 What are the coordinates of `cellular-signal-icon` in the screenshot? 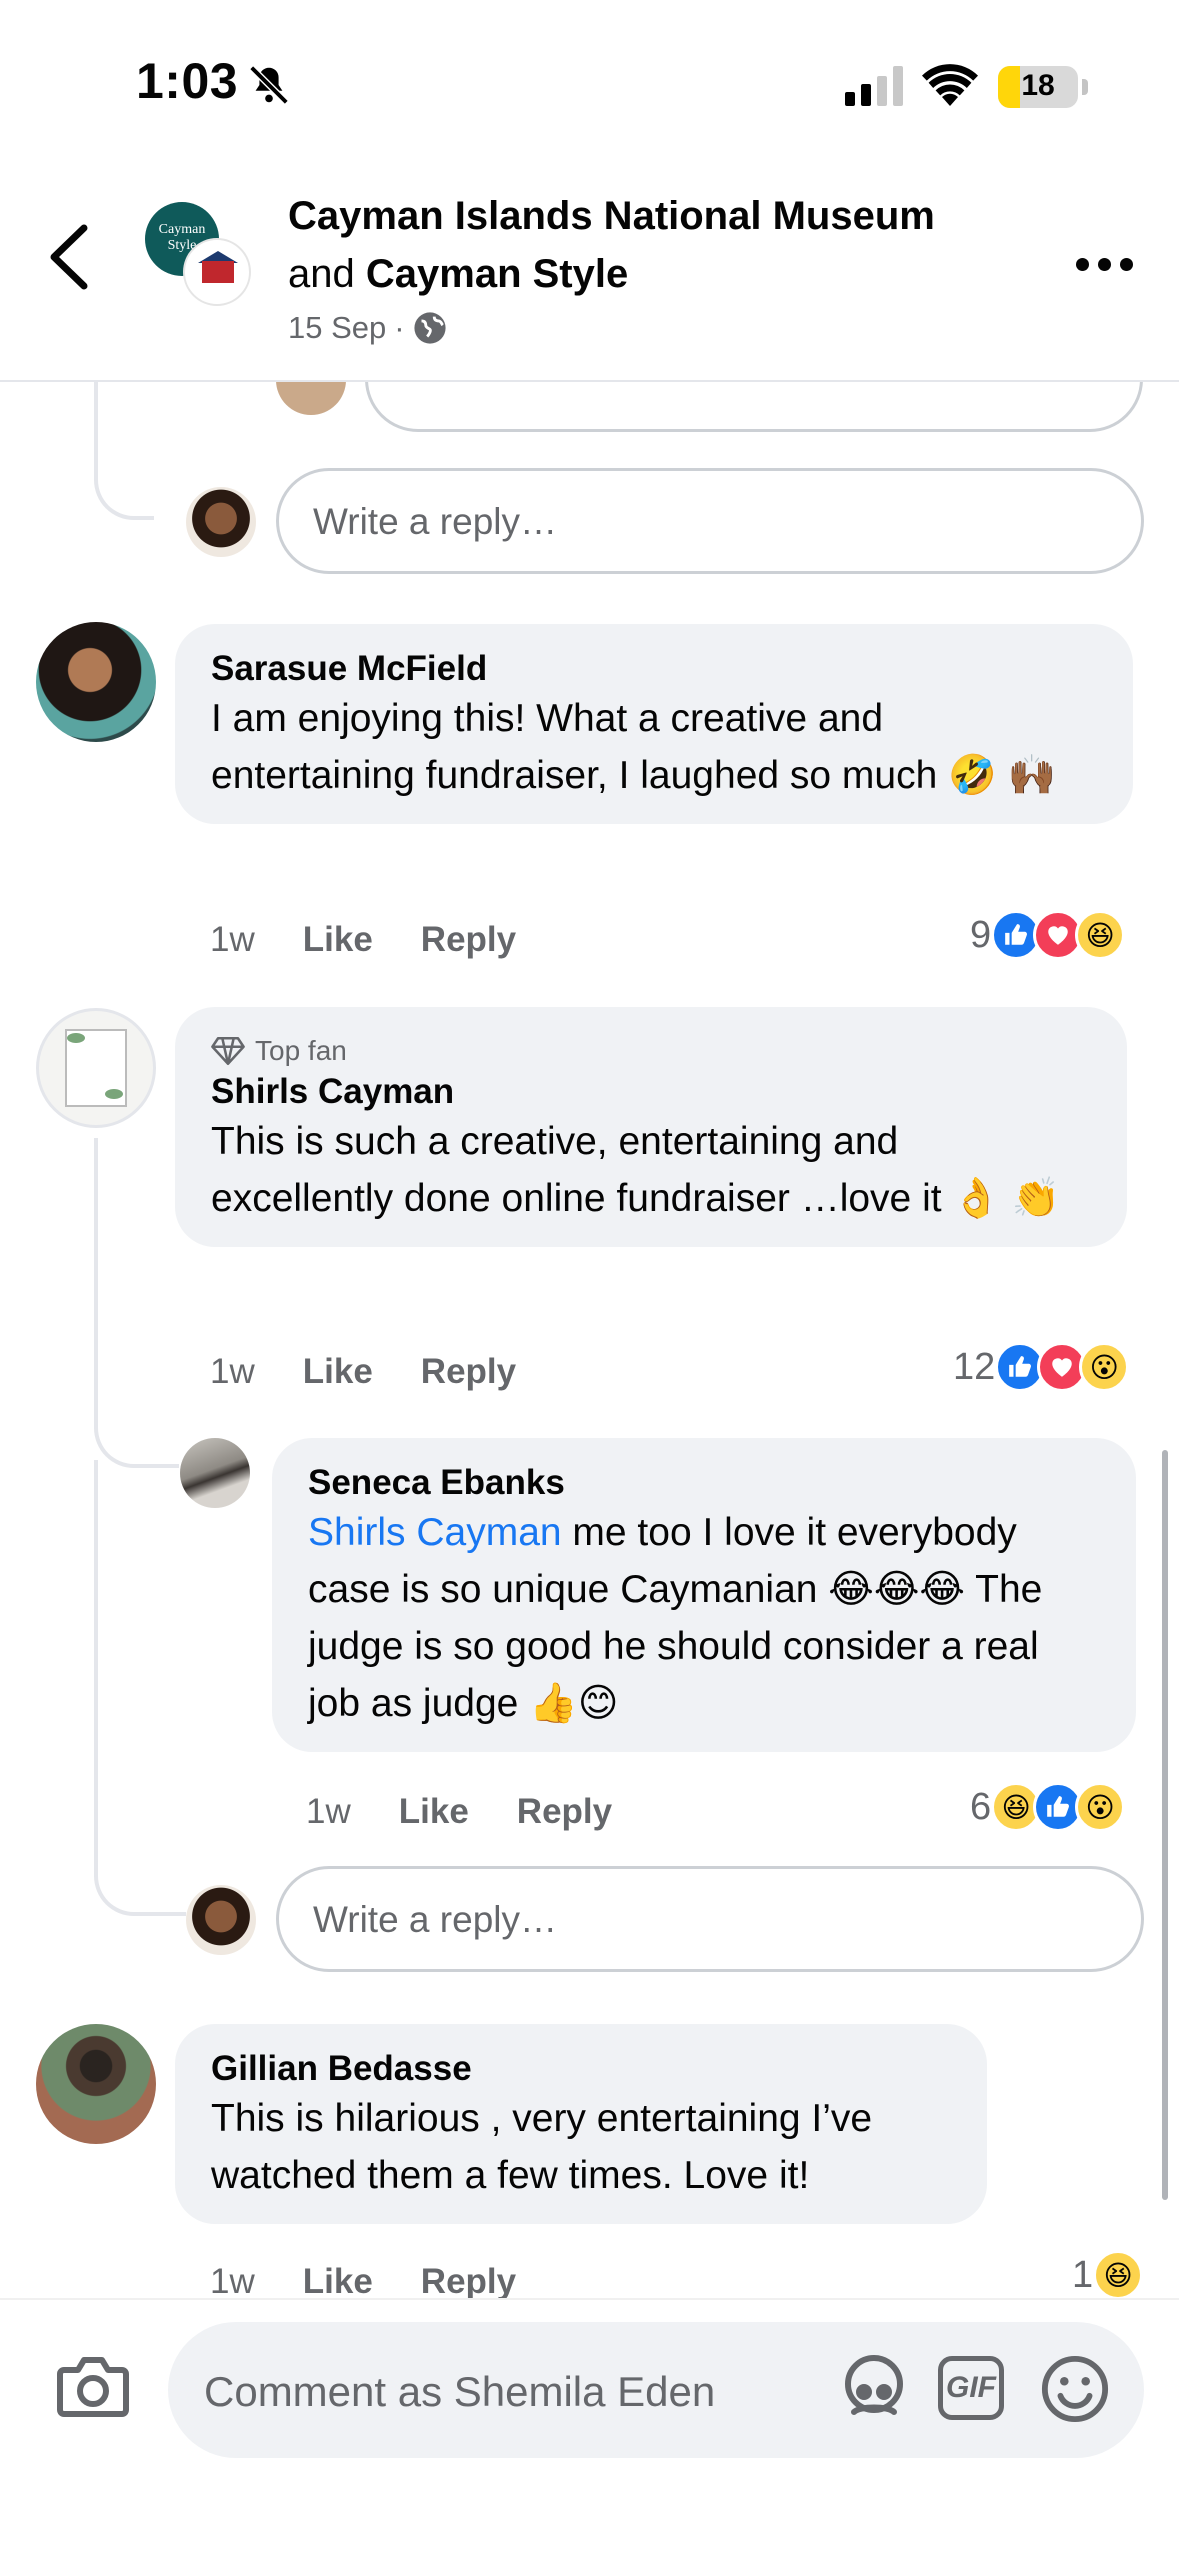 It's located at (874, 86).